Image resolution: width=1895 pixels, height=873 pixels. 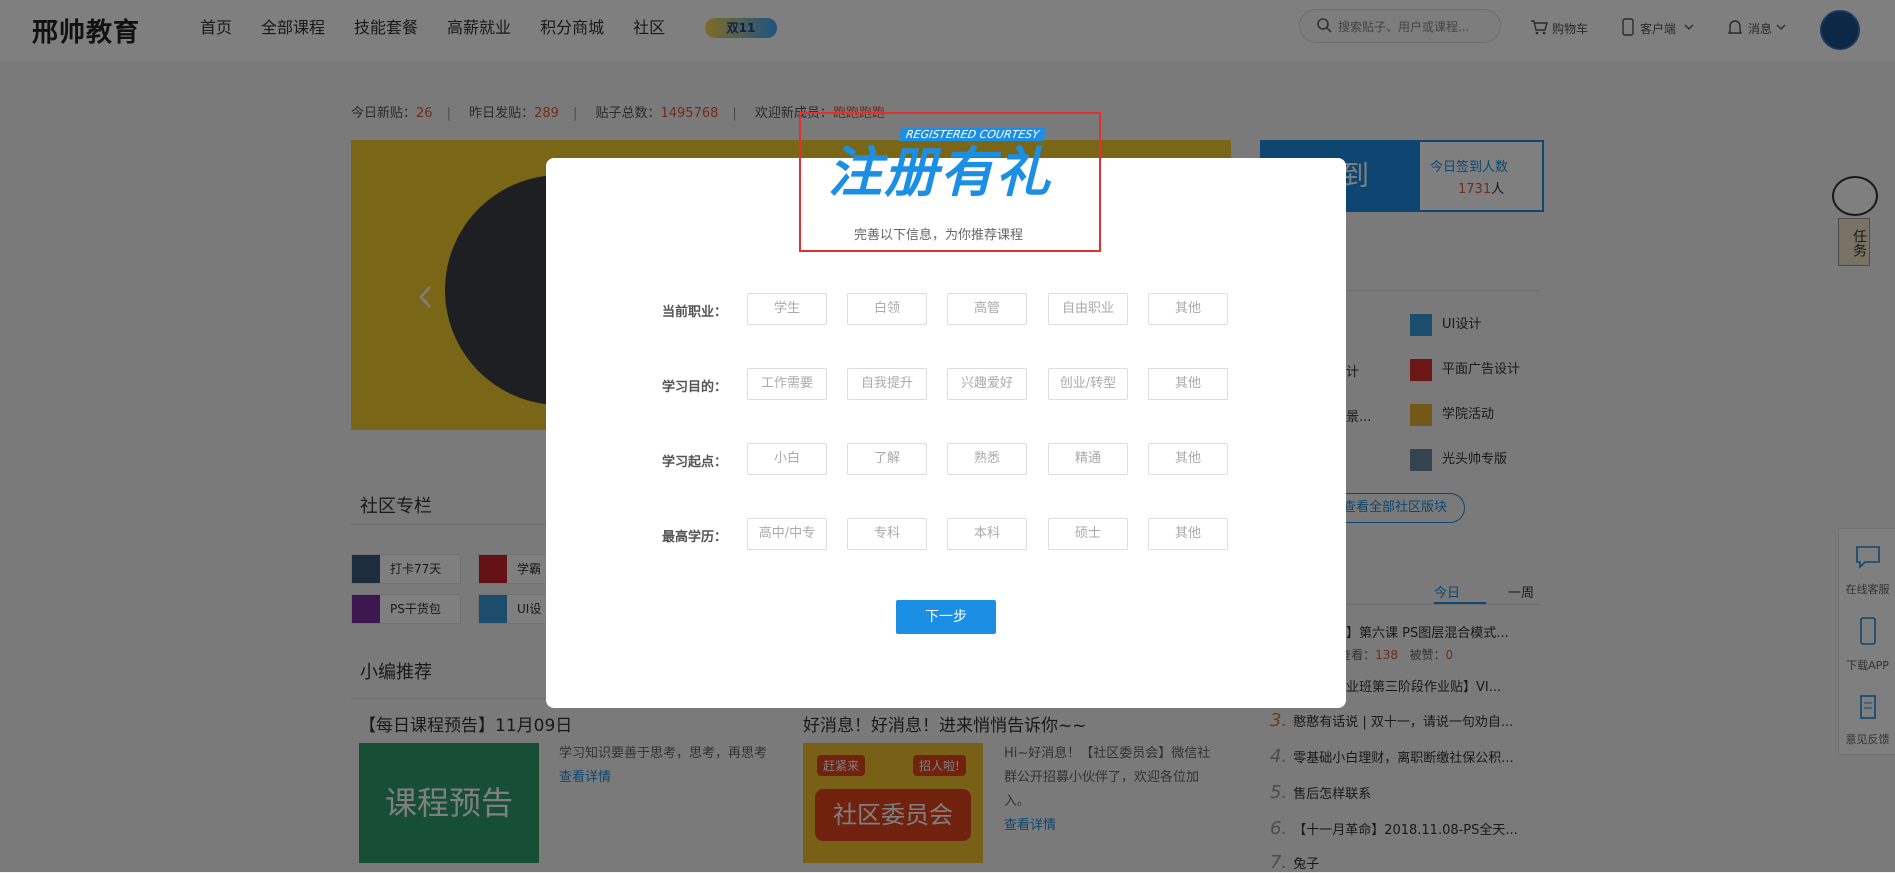 What do you see at coordinates (695, 312) in the screenshot?
I see `occupation-label: 当前职业：` at bounding box center [695, 312].